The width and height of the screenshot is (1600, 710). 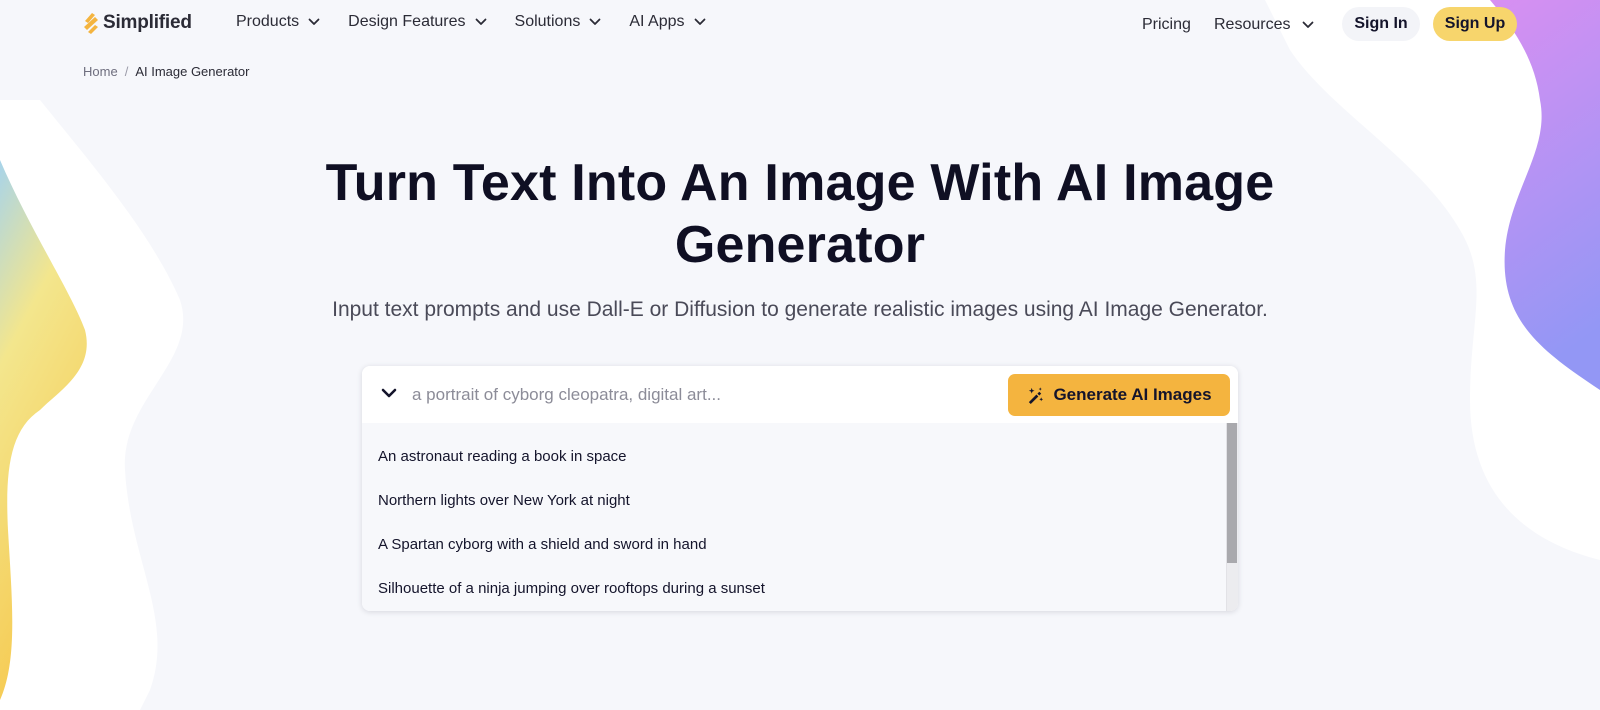 I want to click on pricing-label: Pricing, so click(x=1166, y=24).